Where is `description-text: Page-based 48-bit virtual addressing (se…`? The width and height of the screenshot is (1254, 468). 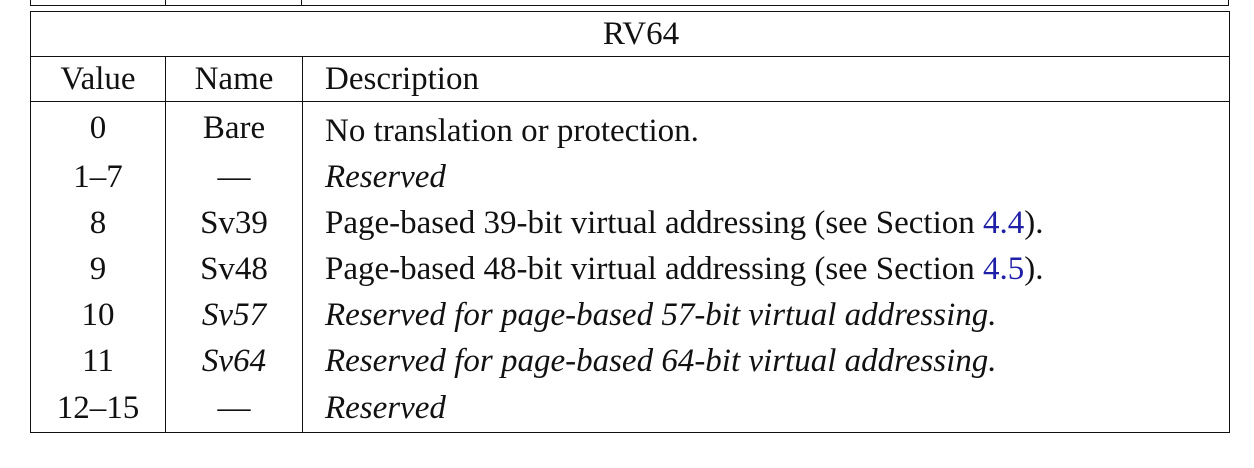
description-text: Page-based 48-bit virtual addressing (se… is located at coordinates (654, 268).